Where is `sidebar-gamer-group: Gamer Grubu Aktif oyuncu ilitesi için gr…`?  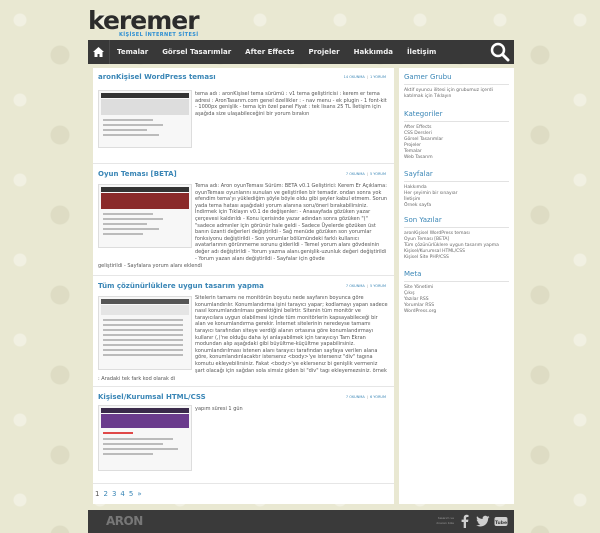 sidebar-gamer-group: Gamer Grubu Aktif oyuncu ilitesi için gr… is located at coordinates (456, 86).